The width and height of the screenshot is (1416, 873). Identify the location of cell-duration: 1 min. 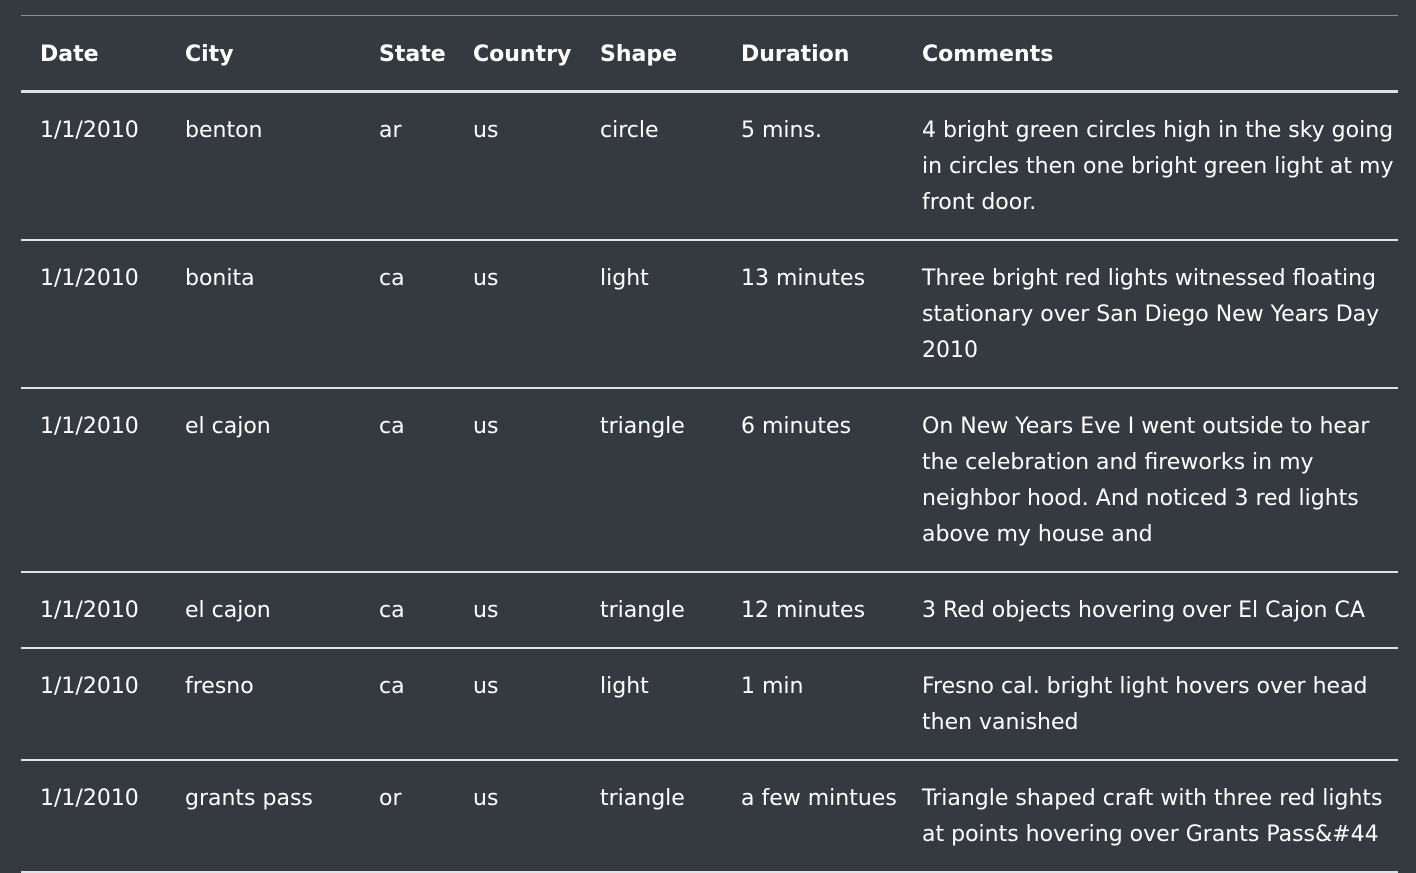
(772, 686).